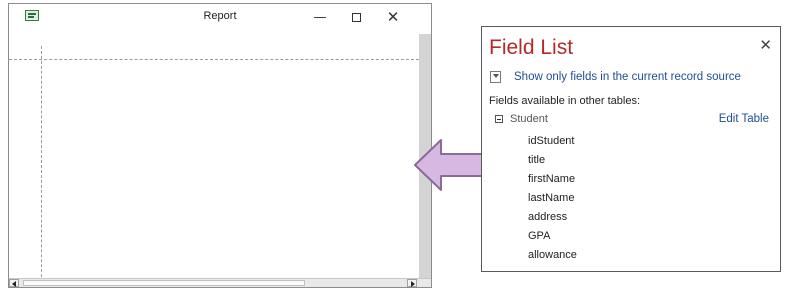  What do you see at coordinates (552, 141) in the screenshot?
I see `field-item: idStudent` at bounding box center [552, 141].